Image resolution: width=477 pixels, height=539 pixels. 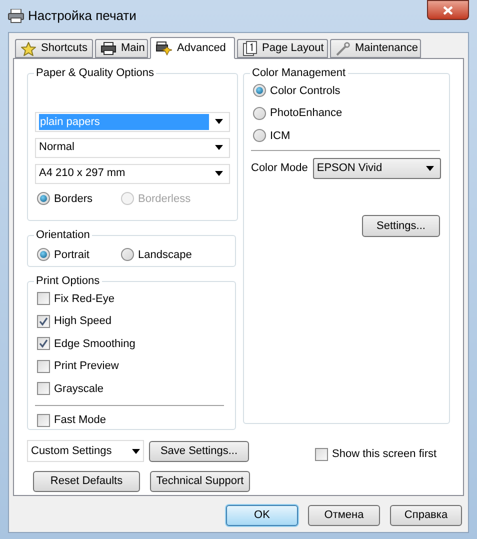 What do you see at coordinates (200, 481) in the screenshot?
I see `technical-support-button: Technical Support` at bounding box center [200, 481].